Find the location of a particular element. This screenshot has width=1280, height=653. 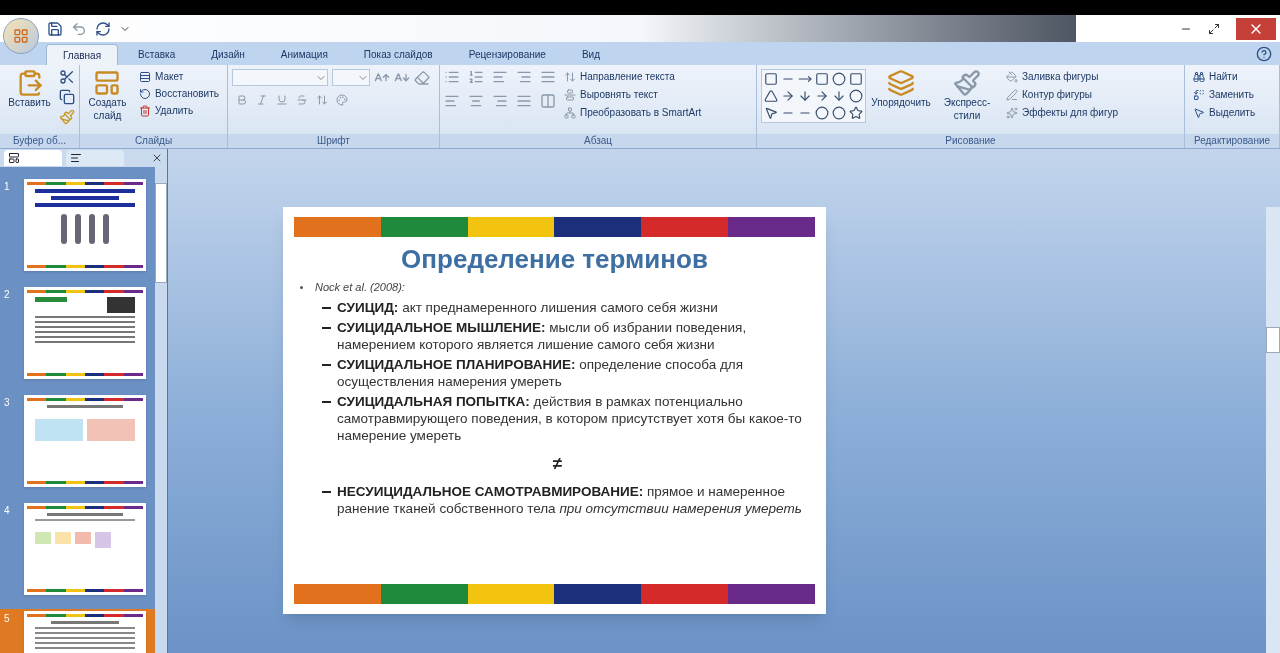

shape-effects-button: Эффекты для фигур is located at coordinates (1062, 112).